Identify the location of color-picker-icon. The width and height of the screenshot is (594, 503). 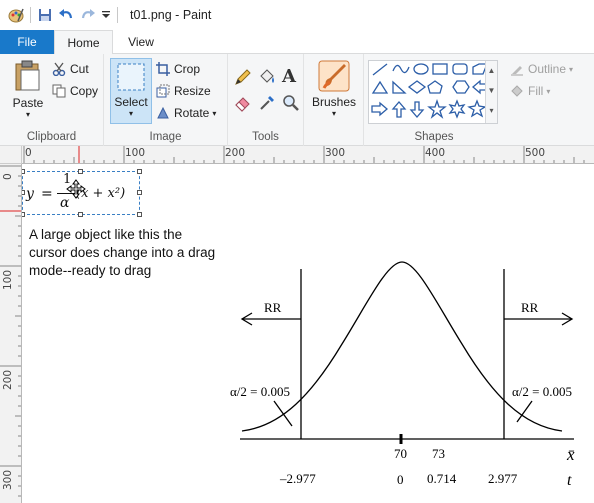
(267, 103).